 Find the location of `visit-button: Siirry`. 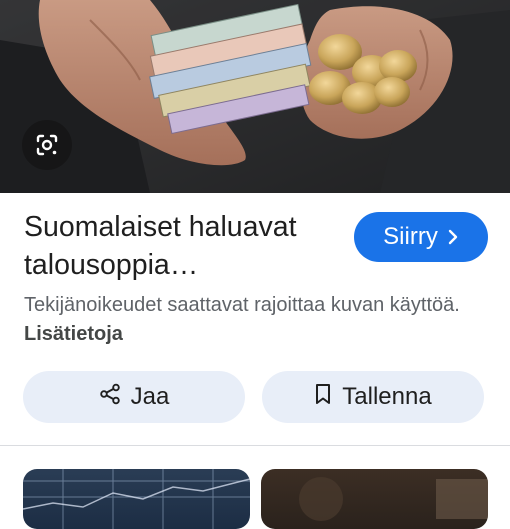

visit-button: Siirry is located at coordinates (421, 237).